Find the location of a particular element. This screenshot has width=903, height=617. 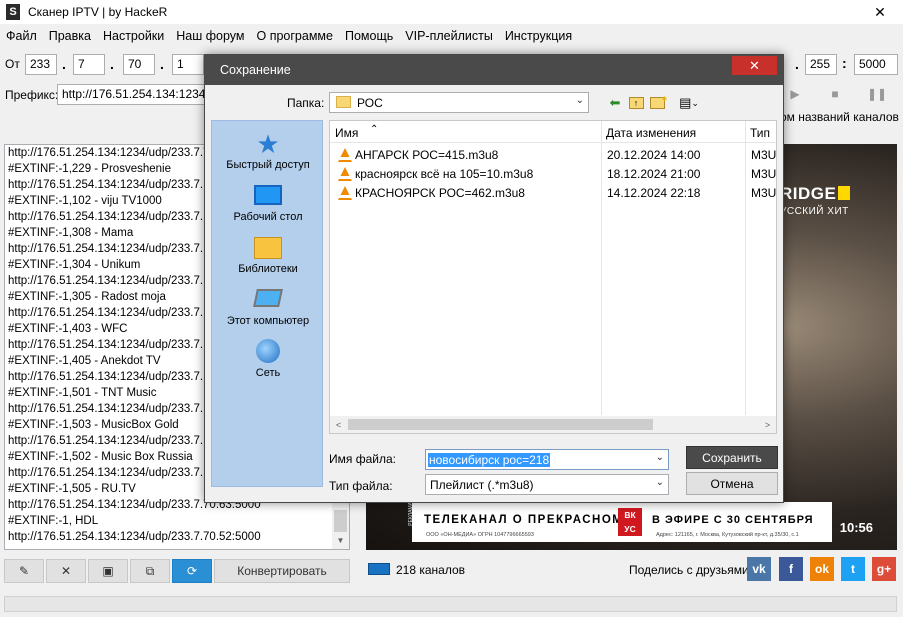

new-folder-icon: ✶ is located at coordinates (659, 102).